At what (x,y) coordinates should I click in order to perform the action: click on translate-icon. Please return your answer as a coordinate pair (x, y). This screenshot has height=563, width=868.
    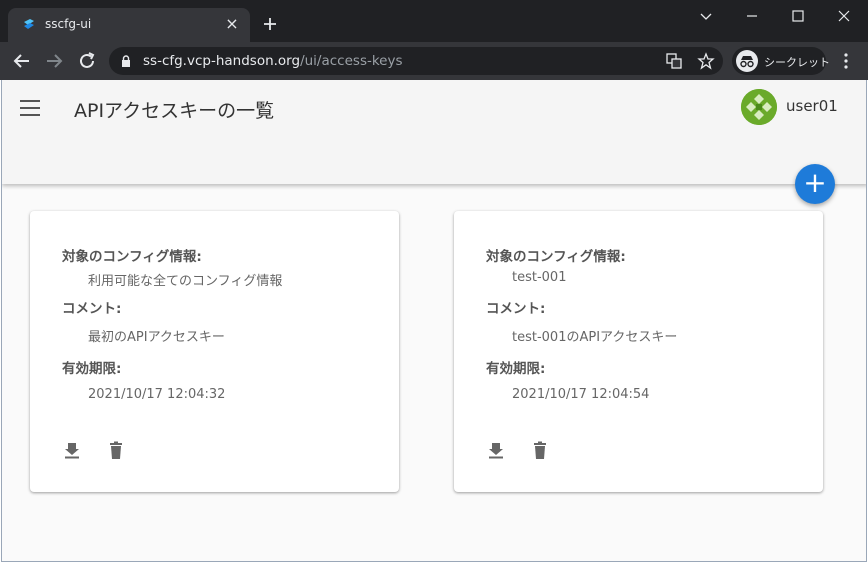
    Looking at the image, I should click on (674, 61).